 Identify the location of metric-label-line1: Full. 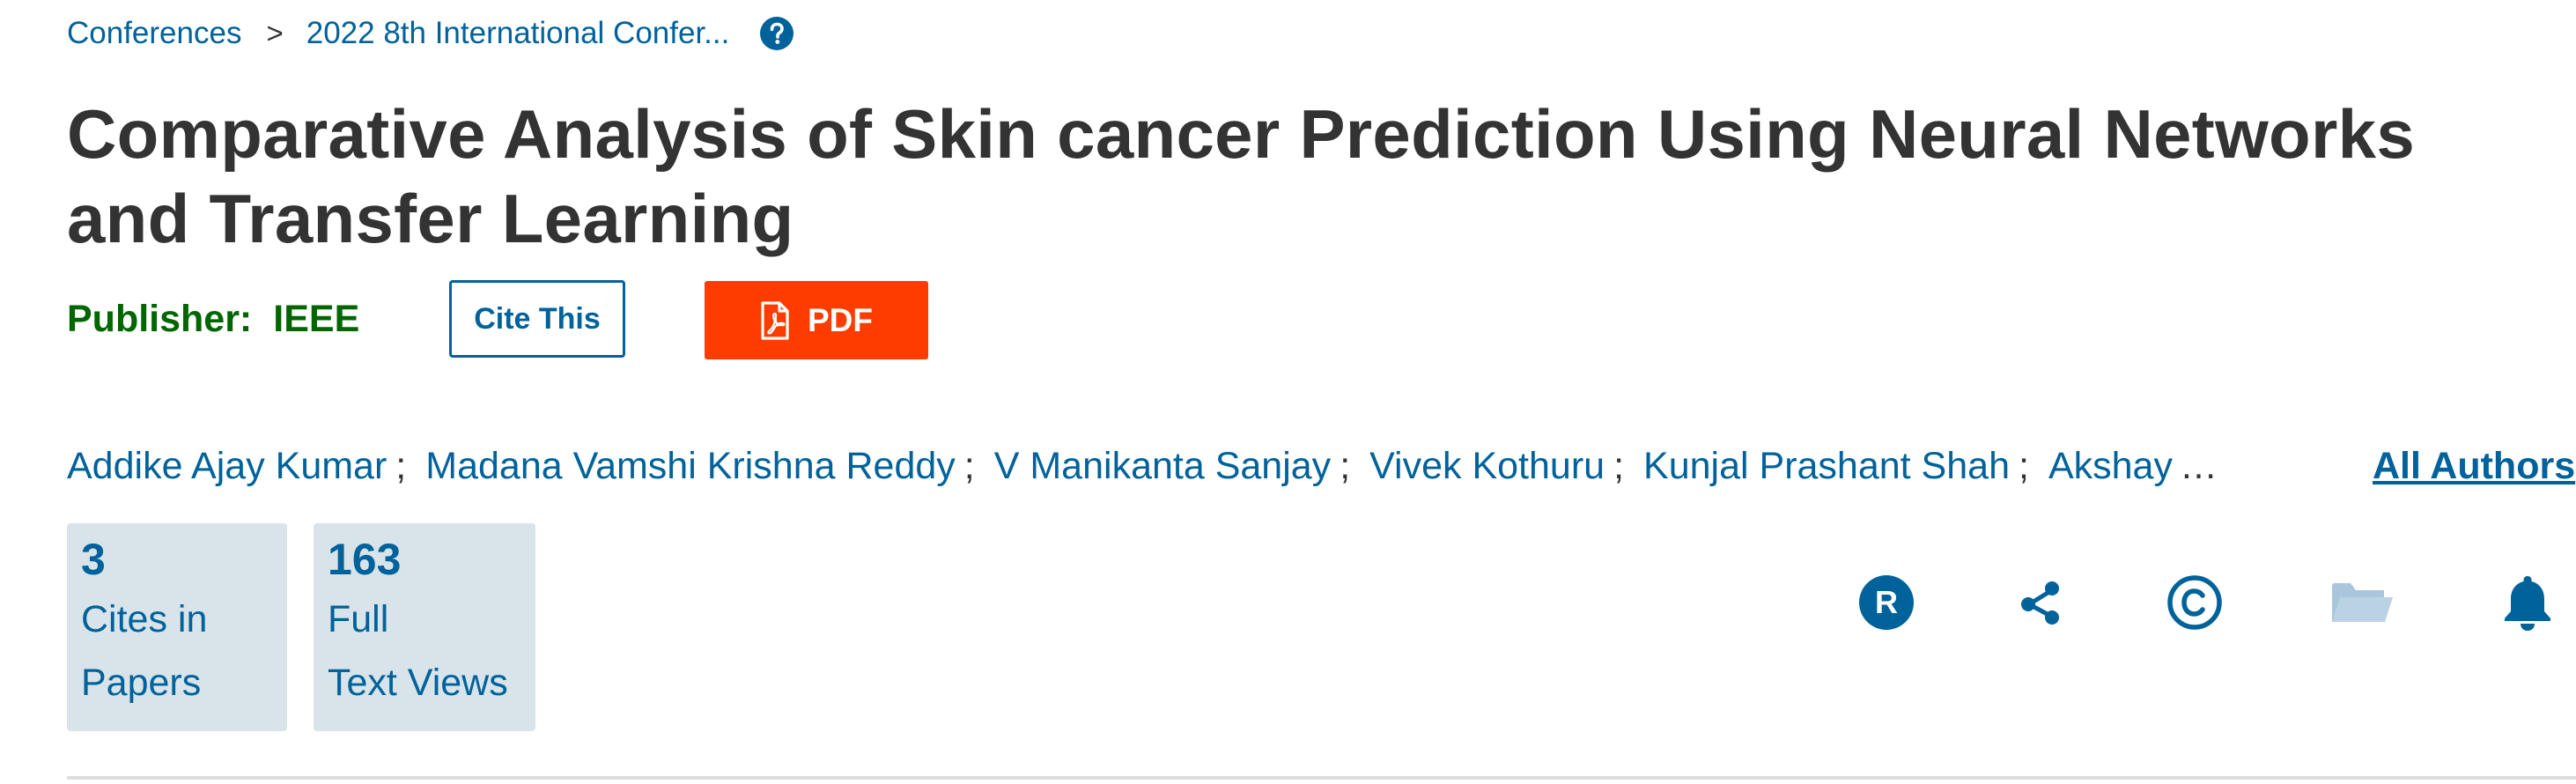
(358, 619).